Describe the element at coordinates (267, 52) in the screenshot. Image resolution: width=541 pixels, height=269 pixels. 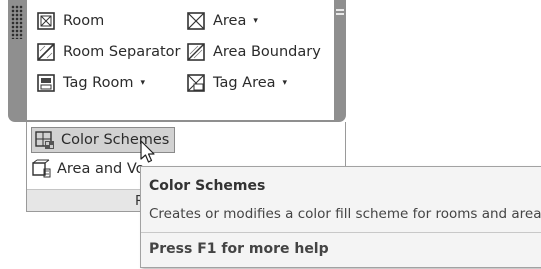
I see `area-boundary-label: Area Boundary` at that location.